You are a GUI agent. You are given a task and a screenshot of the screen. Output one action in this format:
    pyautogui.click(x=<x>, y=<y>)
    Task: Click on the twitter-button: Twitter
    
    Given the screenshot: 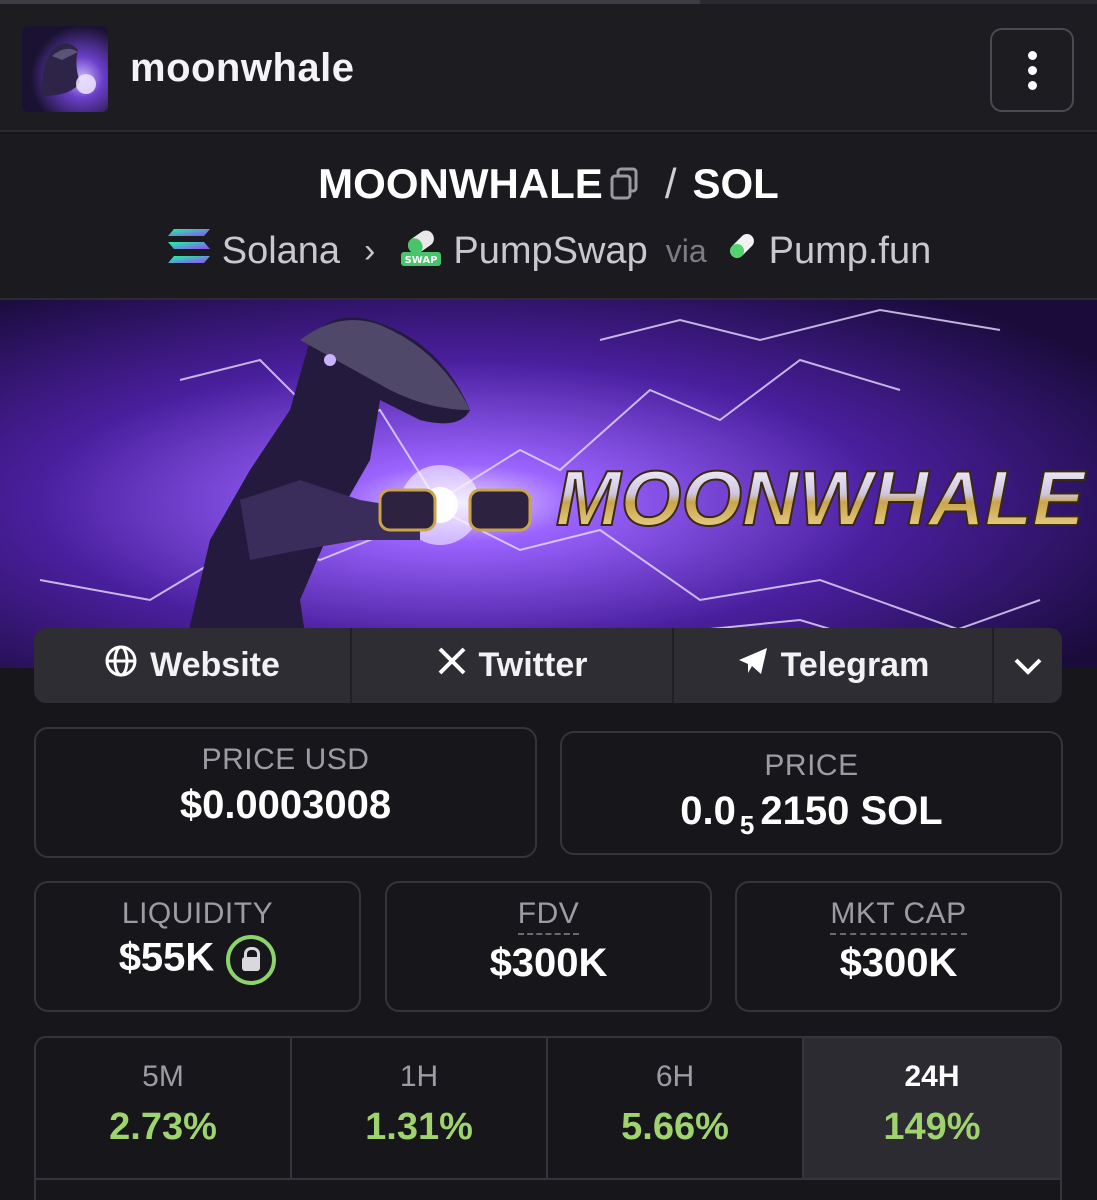 What is the action you would take?
    pyautogui.click(x=513, y=665)
    